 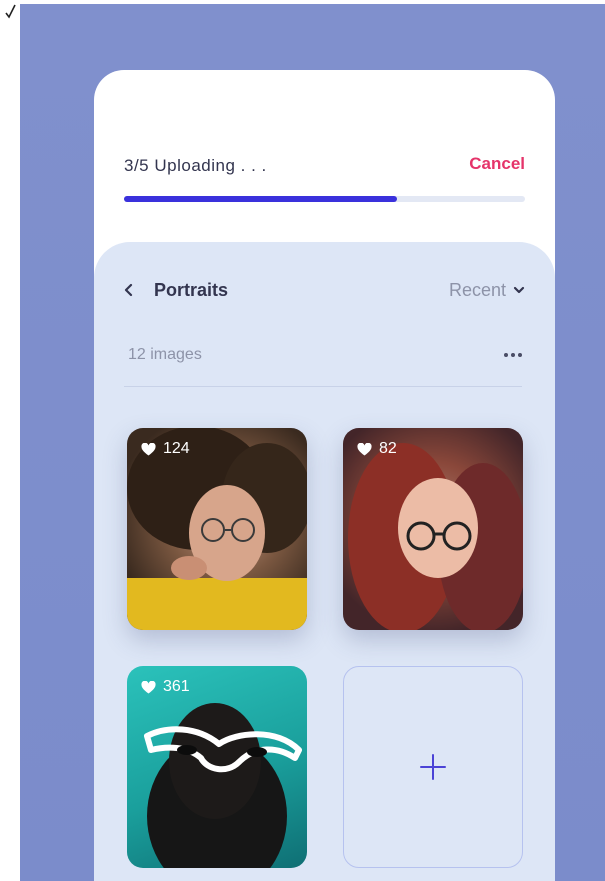 I want to click on chevron-left-icon, so click(x=129, y=290).